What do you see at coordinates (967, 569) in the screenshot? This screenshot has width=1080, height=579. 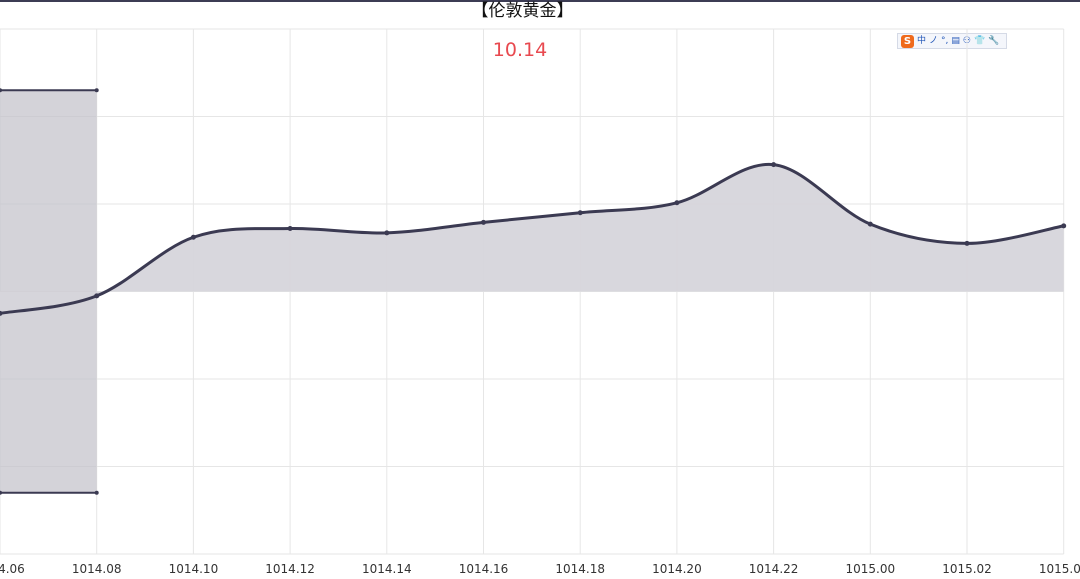 I see `x-tick-label: 1015.02` at bounding box center [967, 569].